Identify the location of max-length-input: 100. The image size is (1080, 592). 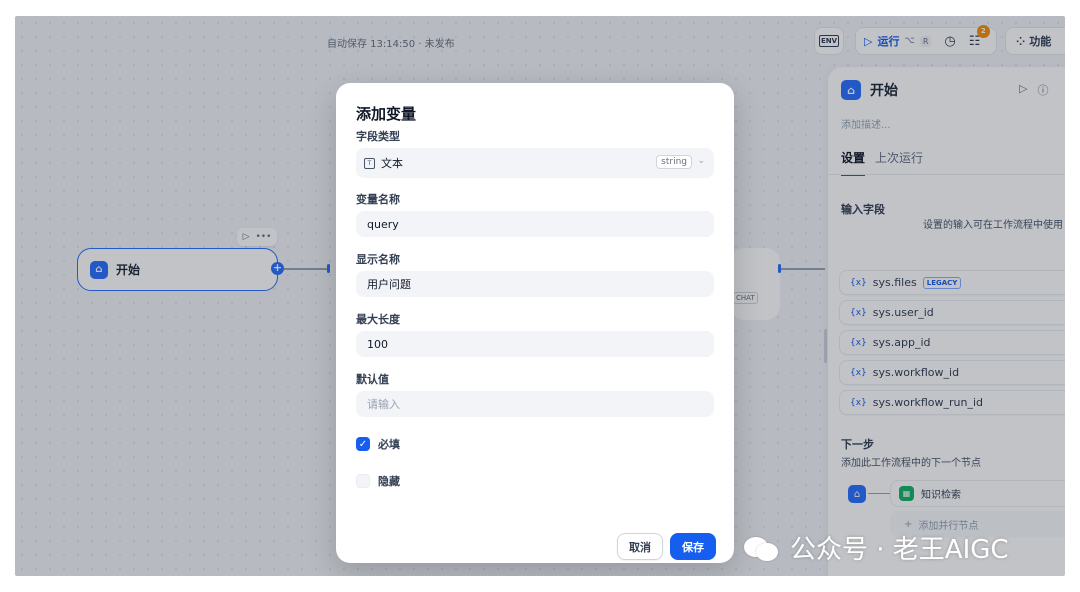
(535, 344).